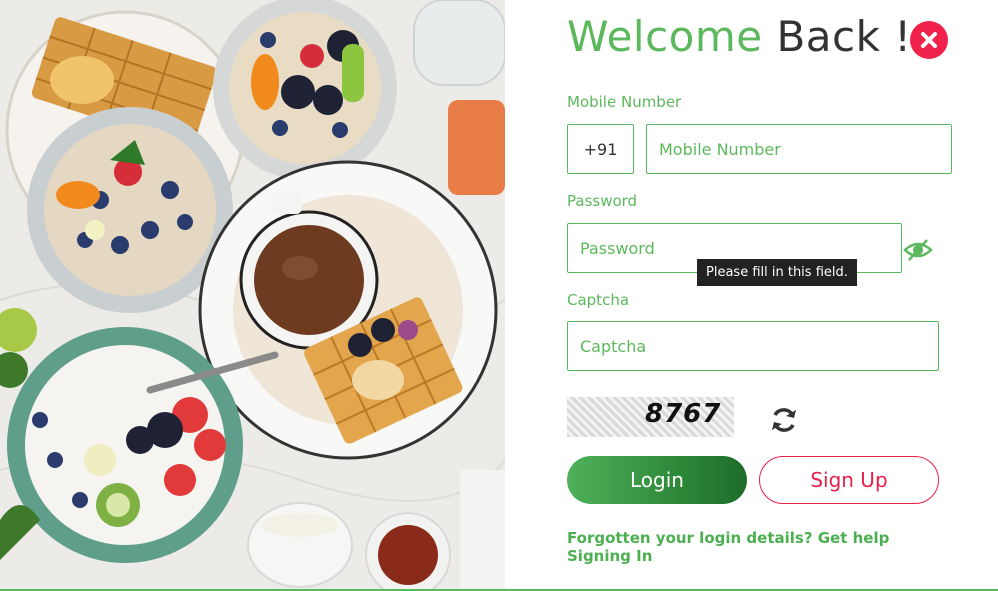  Describe the element at coordinates (665, 36) in the screenshot. I see `title-welcome: Welcome` at that location.